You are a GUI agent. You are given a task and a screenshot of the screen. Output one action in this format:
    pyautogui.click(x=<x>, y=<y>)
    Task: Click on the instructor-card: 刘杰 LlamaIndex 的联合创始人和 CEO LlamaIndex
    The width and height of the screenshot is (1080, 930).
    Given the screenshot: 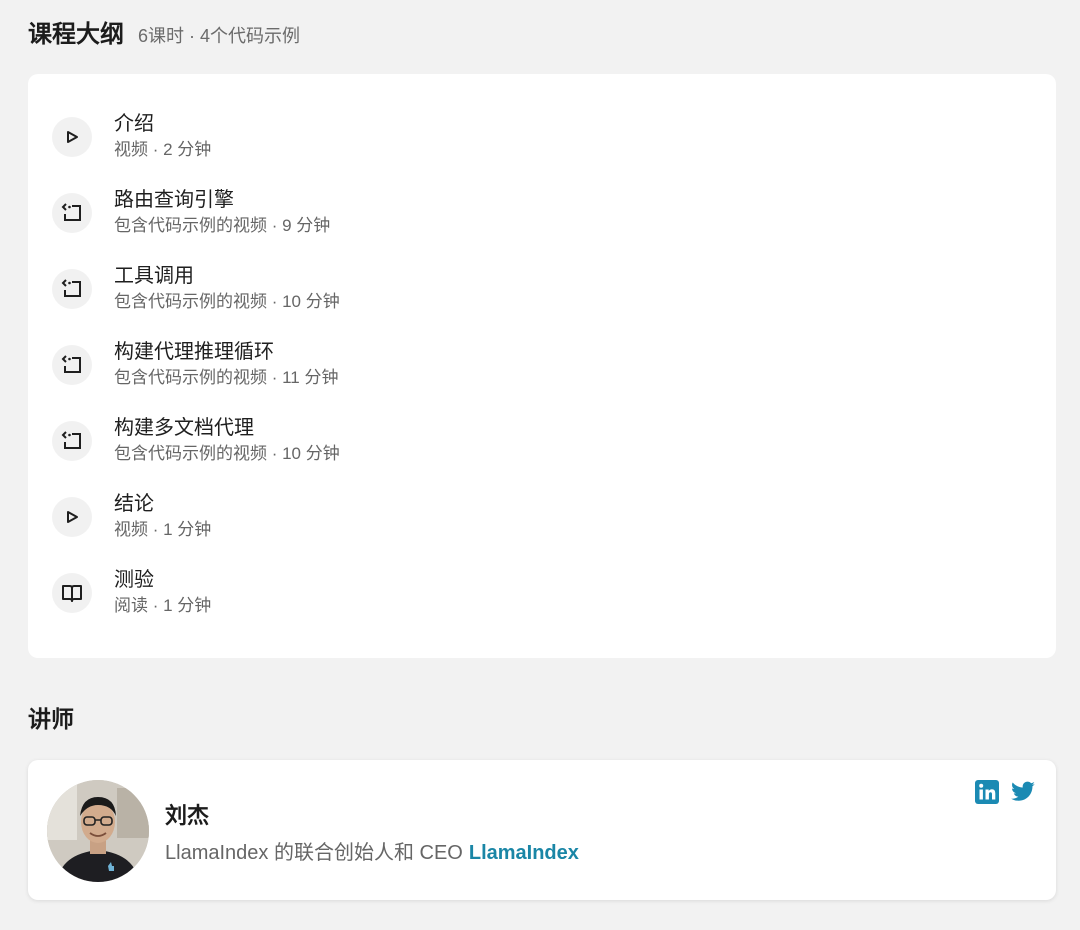 What is the action you would take?
    pyautogui.click(x=542, y=830)
    